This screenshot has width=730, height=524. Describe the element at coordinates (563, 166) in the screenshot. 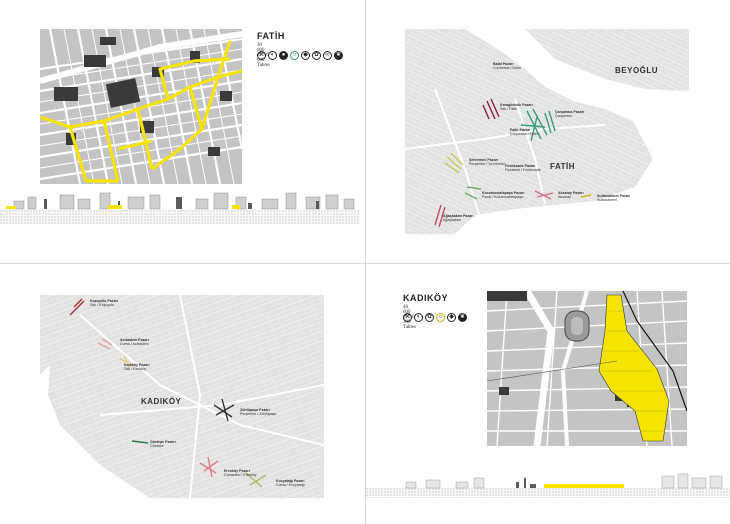

I see `fatih-label: FATİH` at that location.